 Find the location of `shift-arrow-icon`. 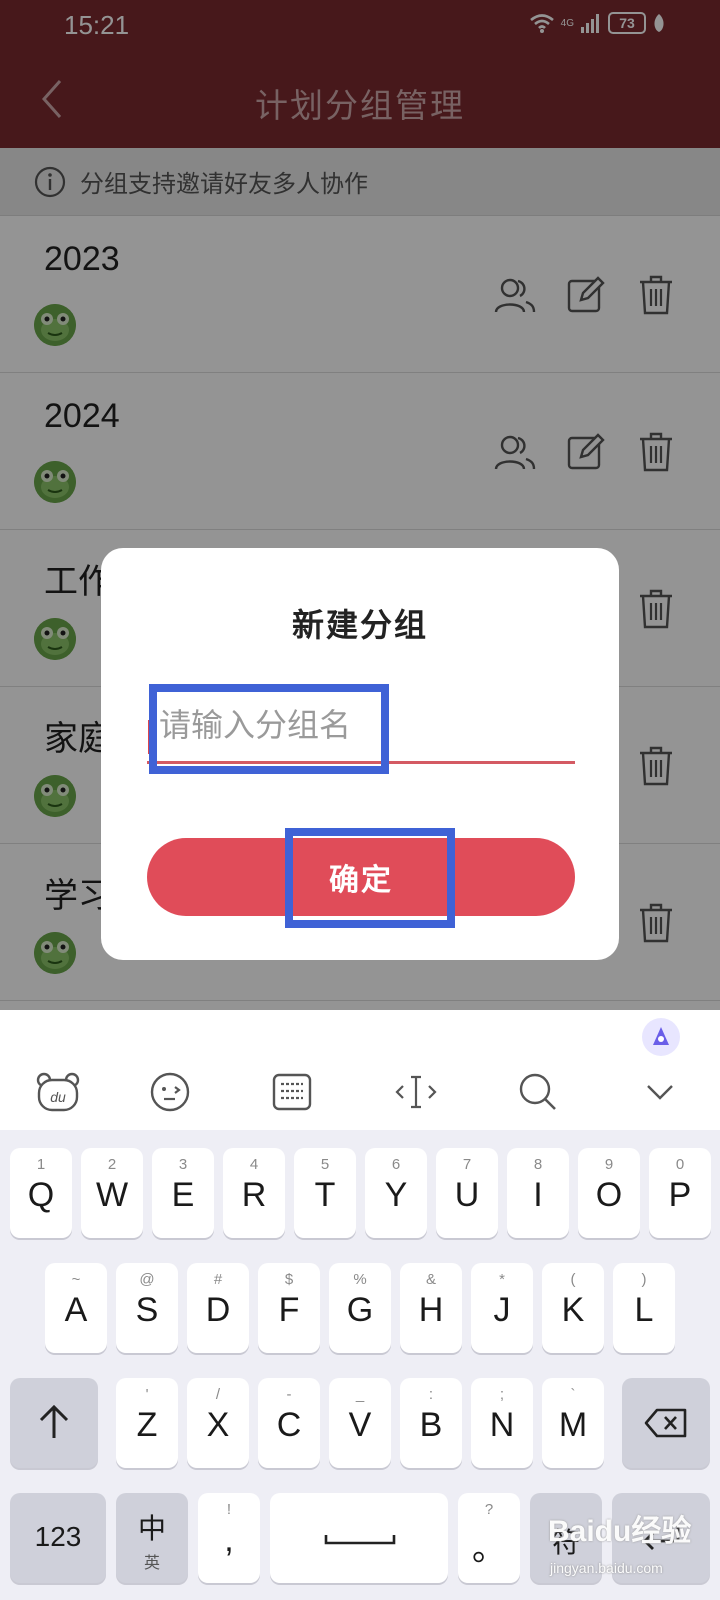

shift-arrow-icon is located at coordinates (54, 1421).